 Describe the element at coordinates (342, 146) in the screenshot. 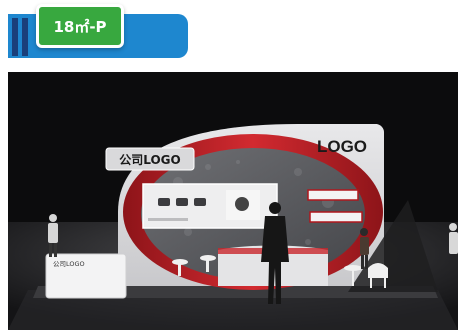

I see `top-logo: LOGO` at that location.